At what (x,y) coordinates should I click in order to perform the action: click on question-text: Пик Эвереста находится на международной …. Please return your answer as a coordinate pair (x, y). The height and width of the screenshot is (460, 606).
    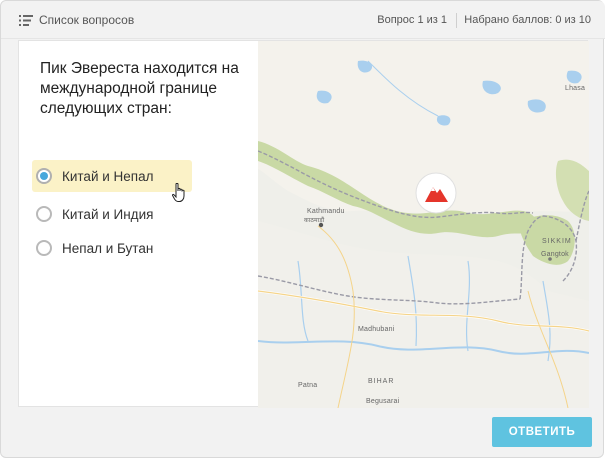
    Looking at the image, I should click on (139, 88).